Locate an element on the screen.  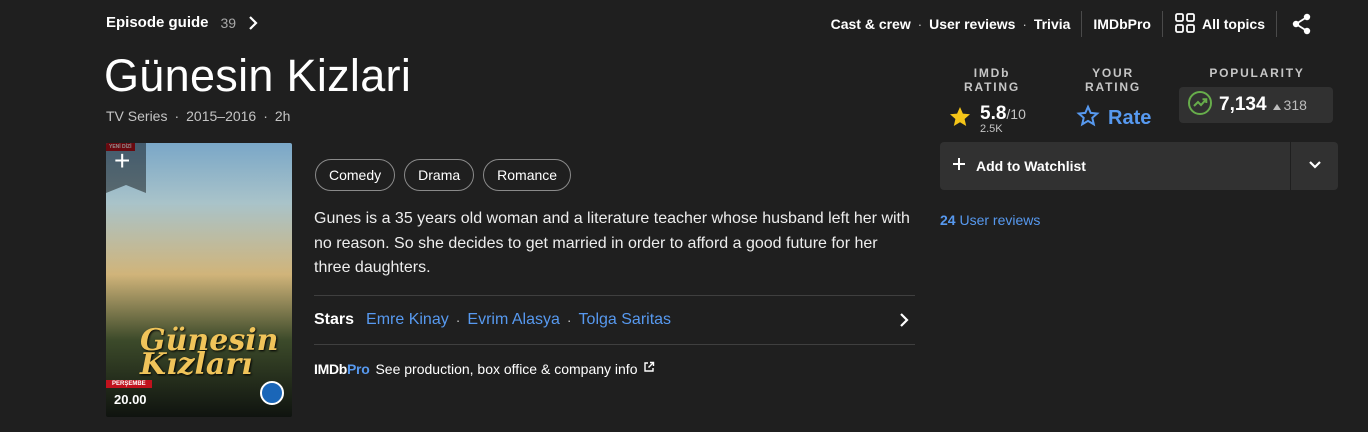
share-icon is located at coordinates (1302, 24).